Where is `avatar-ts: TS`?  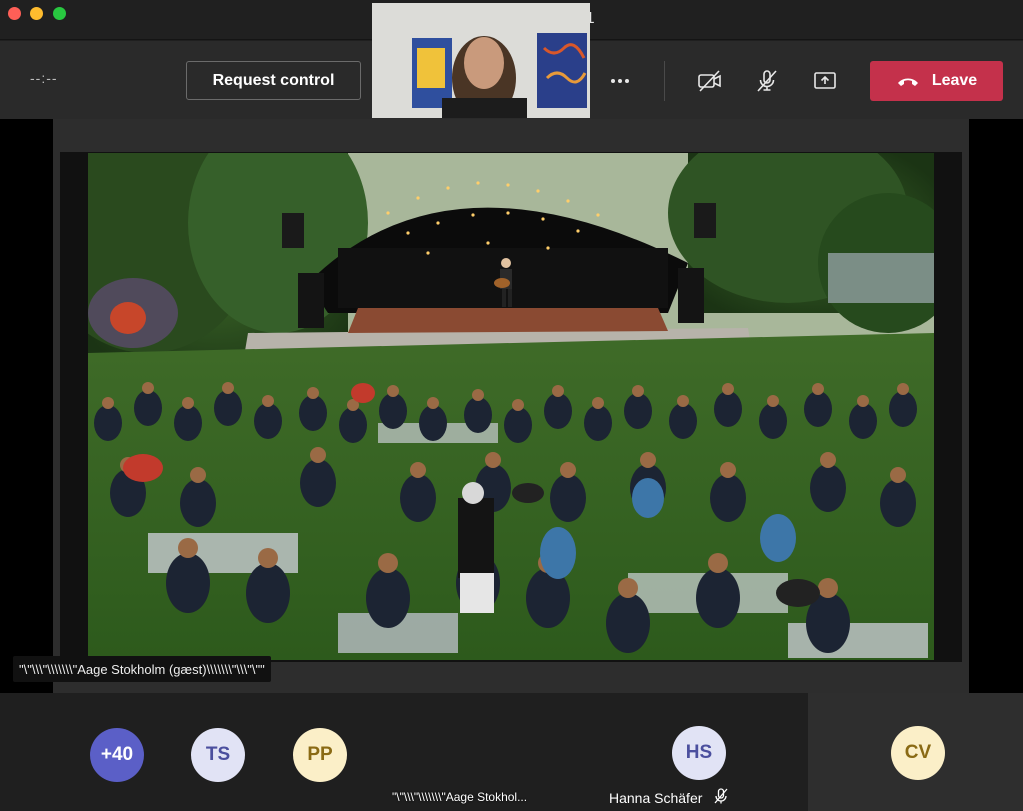 avatar-ts: TS is located at coordinates (218, 755).